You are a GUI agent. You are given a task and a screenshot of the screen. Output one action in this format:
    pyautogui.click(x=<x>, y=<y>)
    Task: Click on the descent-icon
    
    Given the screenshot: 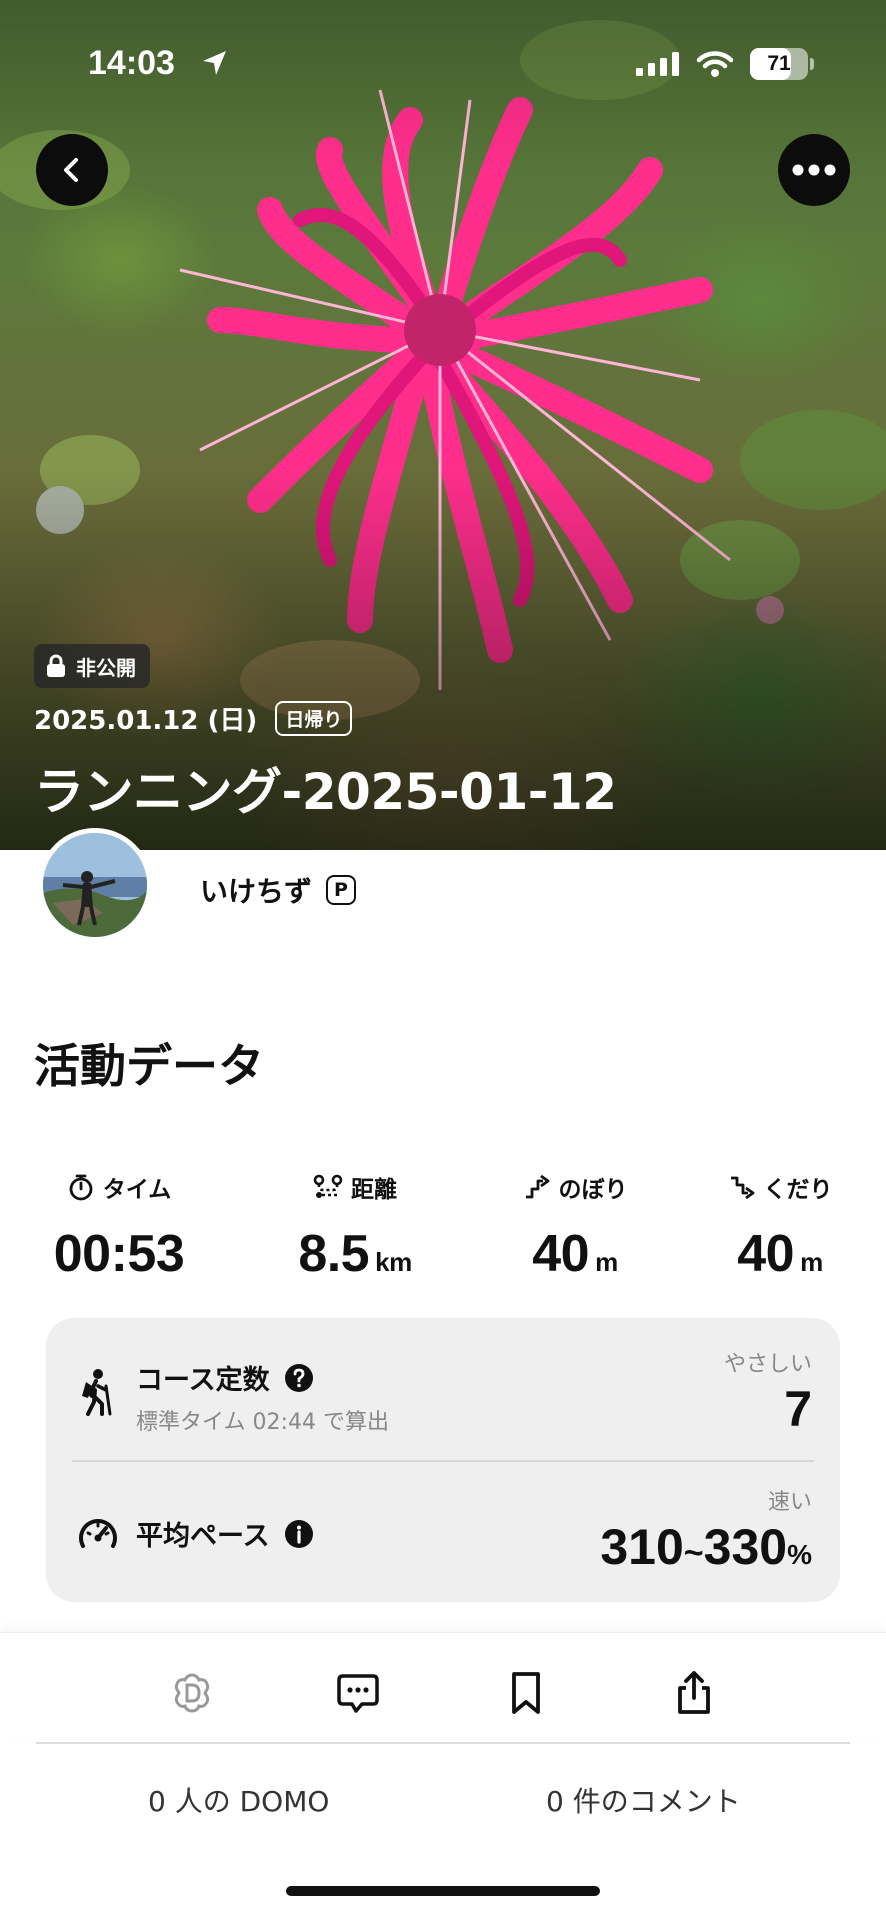 What is the action you would take?
    pyautogui.click(x=742, y=1188)
    